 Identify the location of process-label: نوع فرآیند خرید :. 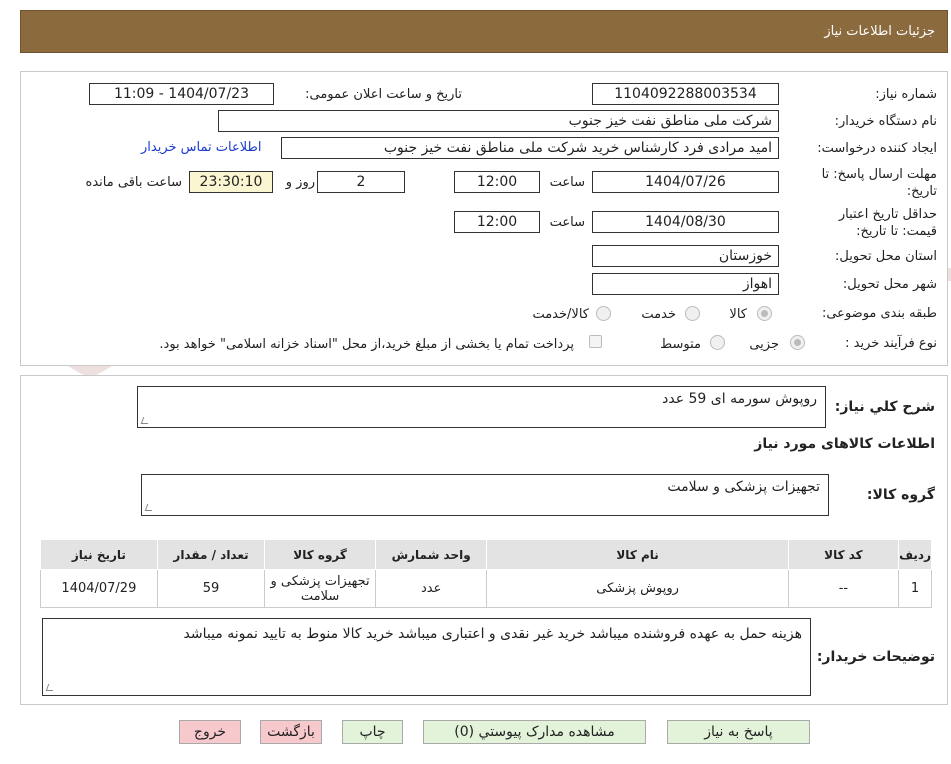
(891, 343).